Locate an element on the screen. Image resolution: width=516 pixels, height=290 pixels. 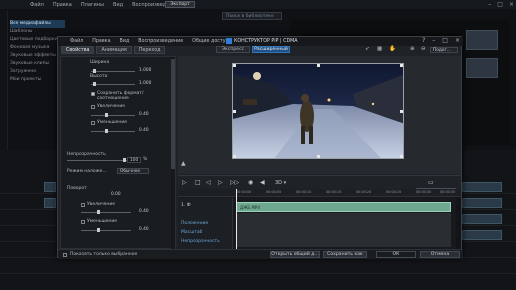
timeline-scrollbar is located at coordinates (458, 223).